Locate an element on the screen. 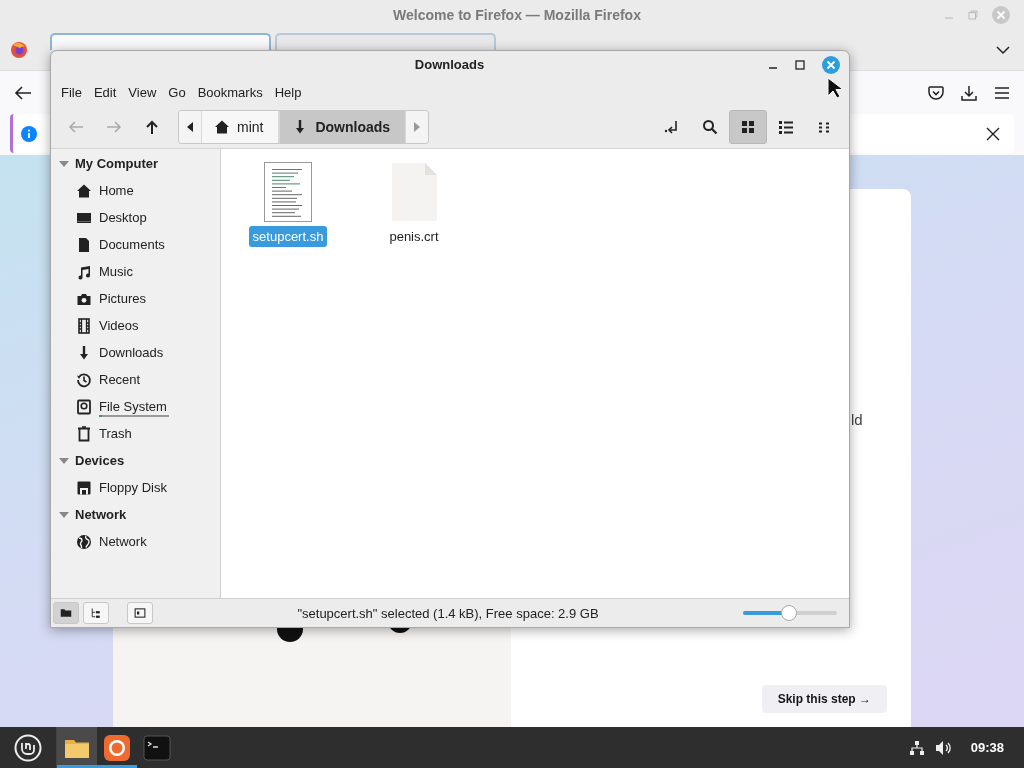 The width and height of the screenshot is (1024, 768). folder-icon is located at coordinates (66, 613).